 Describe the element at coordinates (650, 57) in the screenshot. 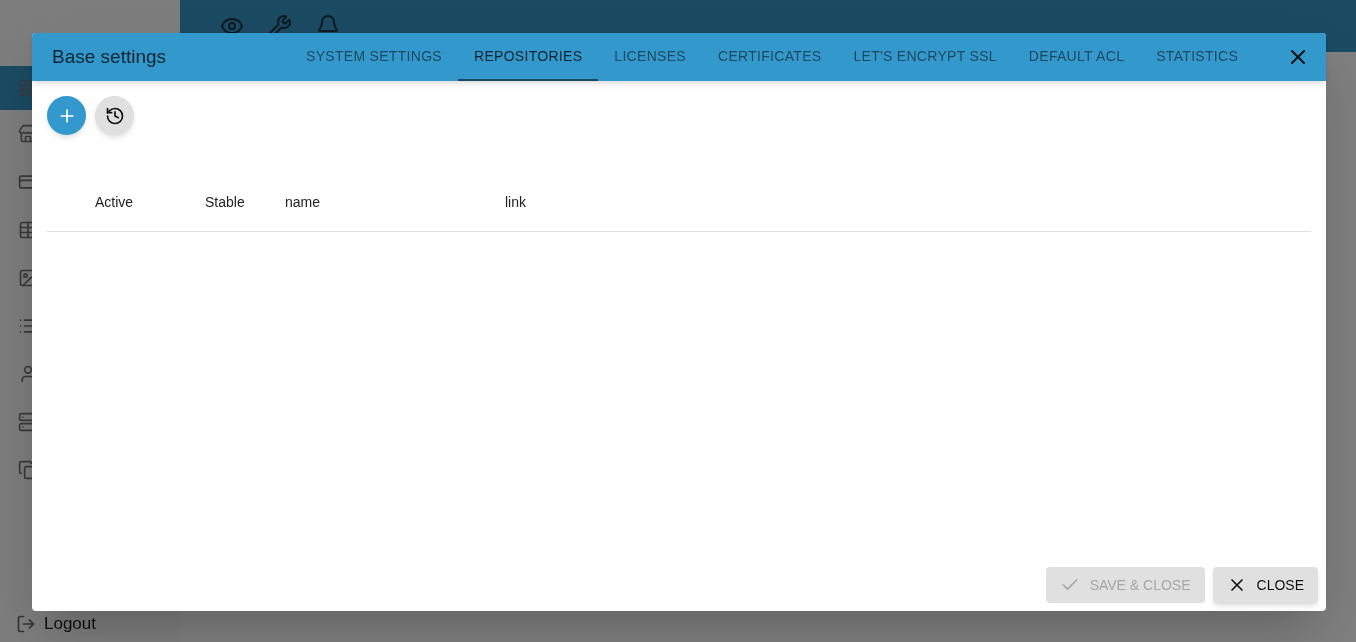

I see `tab: LICENSES` at that location.